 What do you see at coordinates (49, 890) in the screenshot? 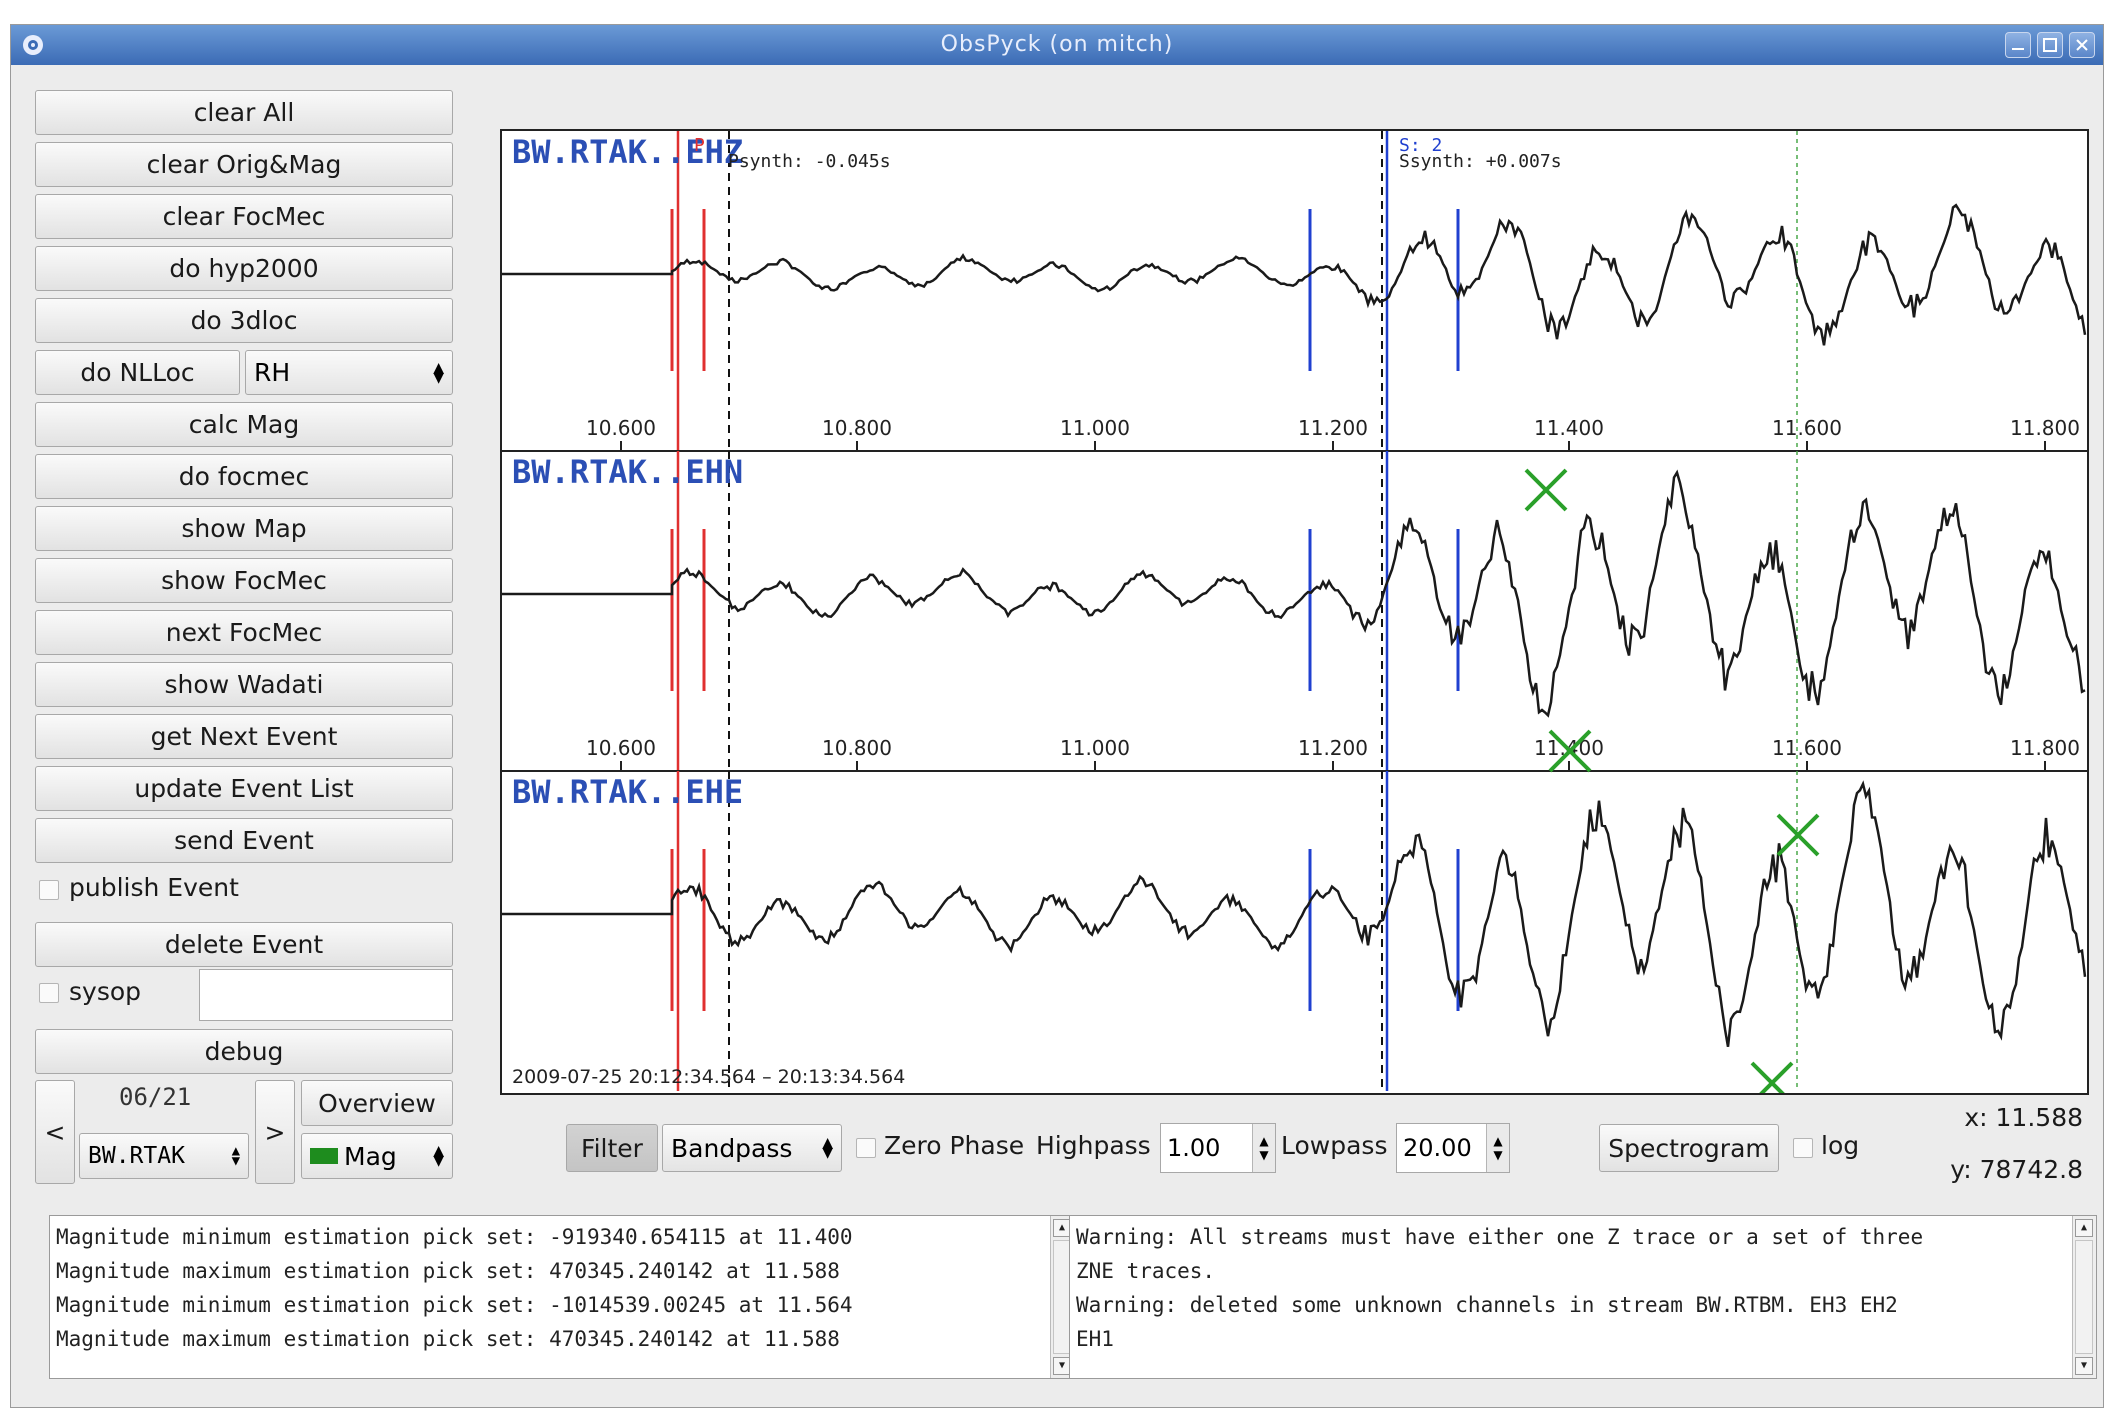
I see `publish-event-checkbox` at bounding box center [49, 890].